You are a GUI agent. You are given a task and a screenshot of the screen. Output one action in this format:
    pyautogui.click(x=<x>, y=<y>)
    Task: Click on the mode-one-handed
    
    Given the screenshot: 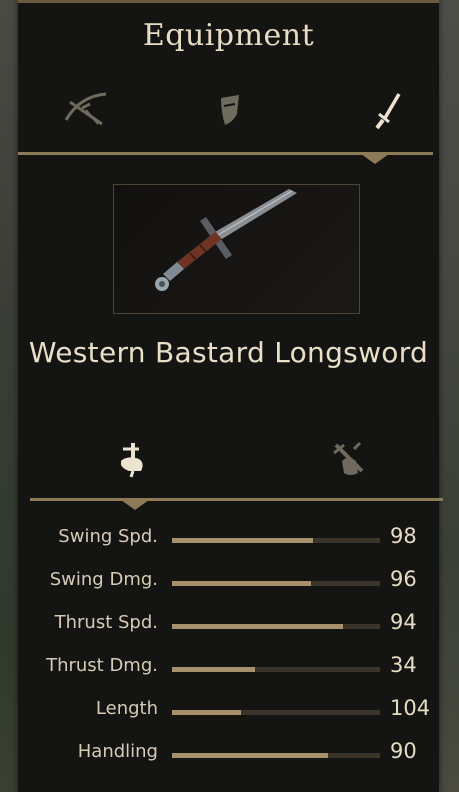 What is the action you would take?
    pyautogui.click(x=133, y=459)
    